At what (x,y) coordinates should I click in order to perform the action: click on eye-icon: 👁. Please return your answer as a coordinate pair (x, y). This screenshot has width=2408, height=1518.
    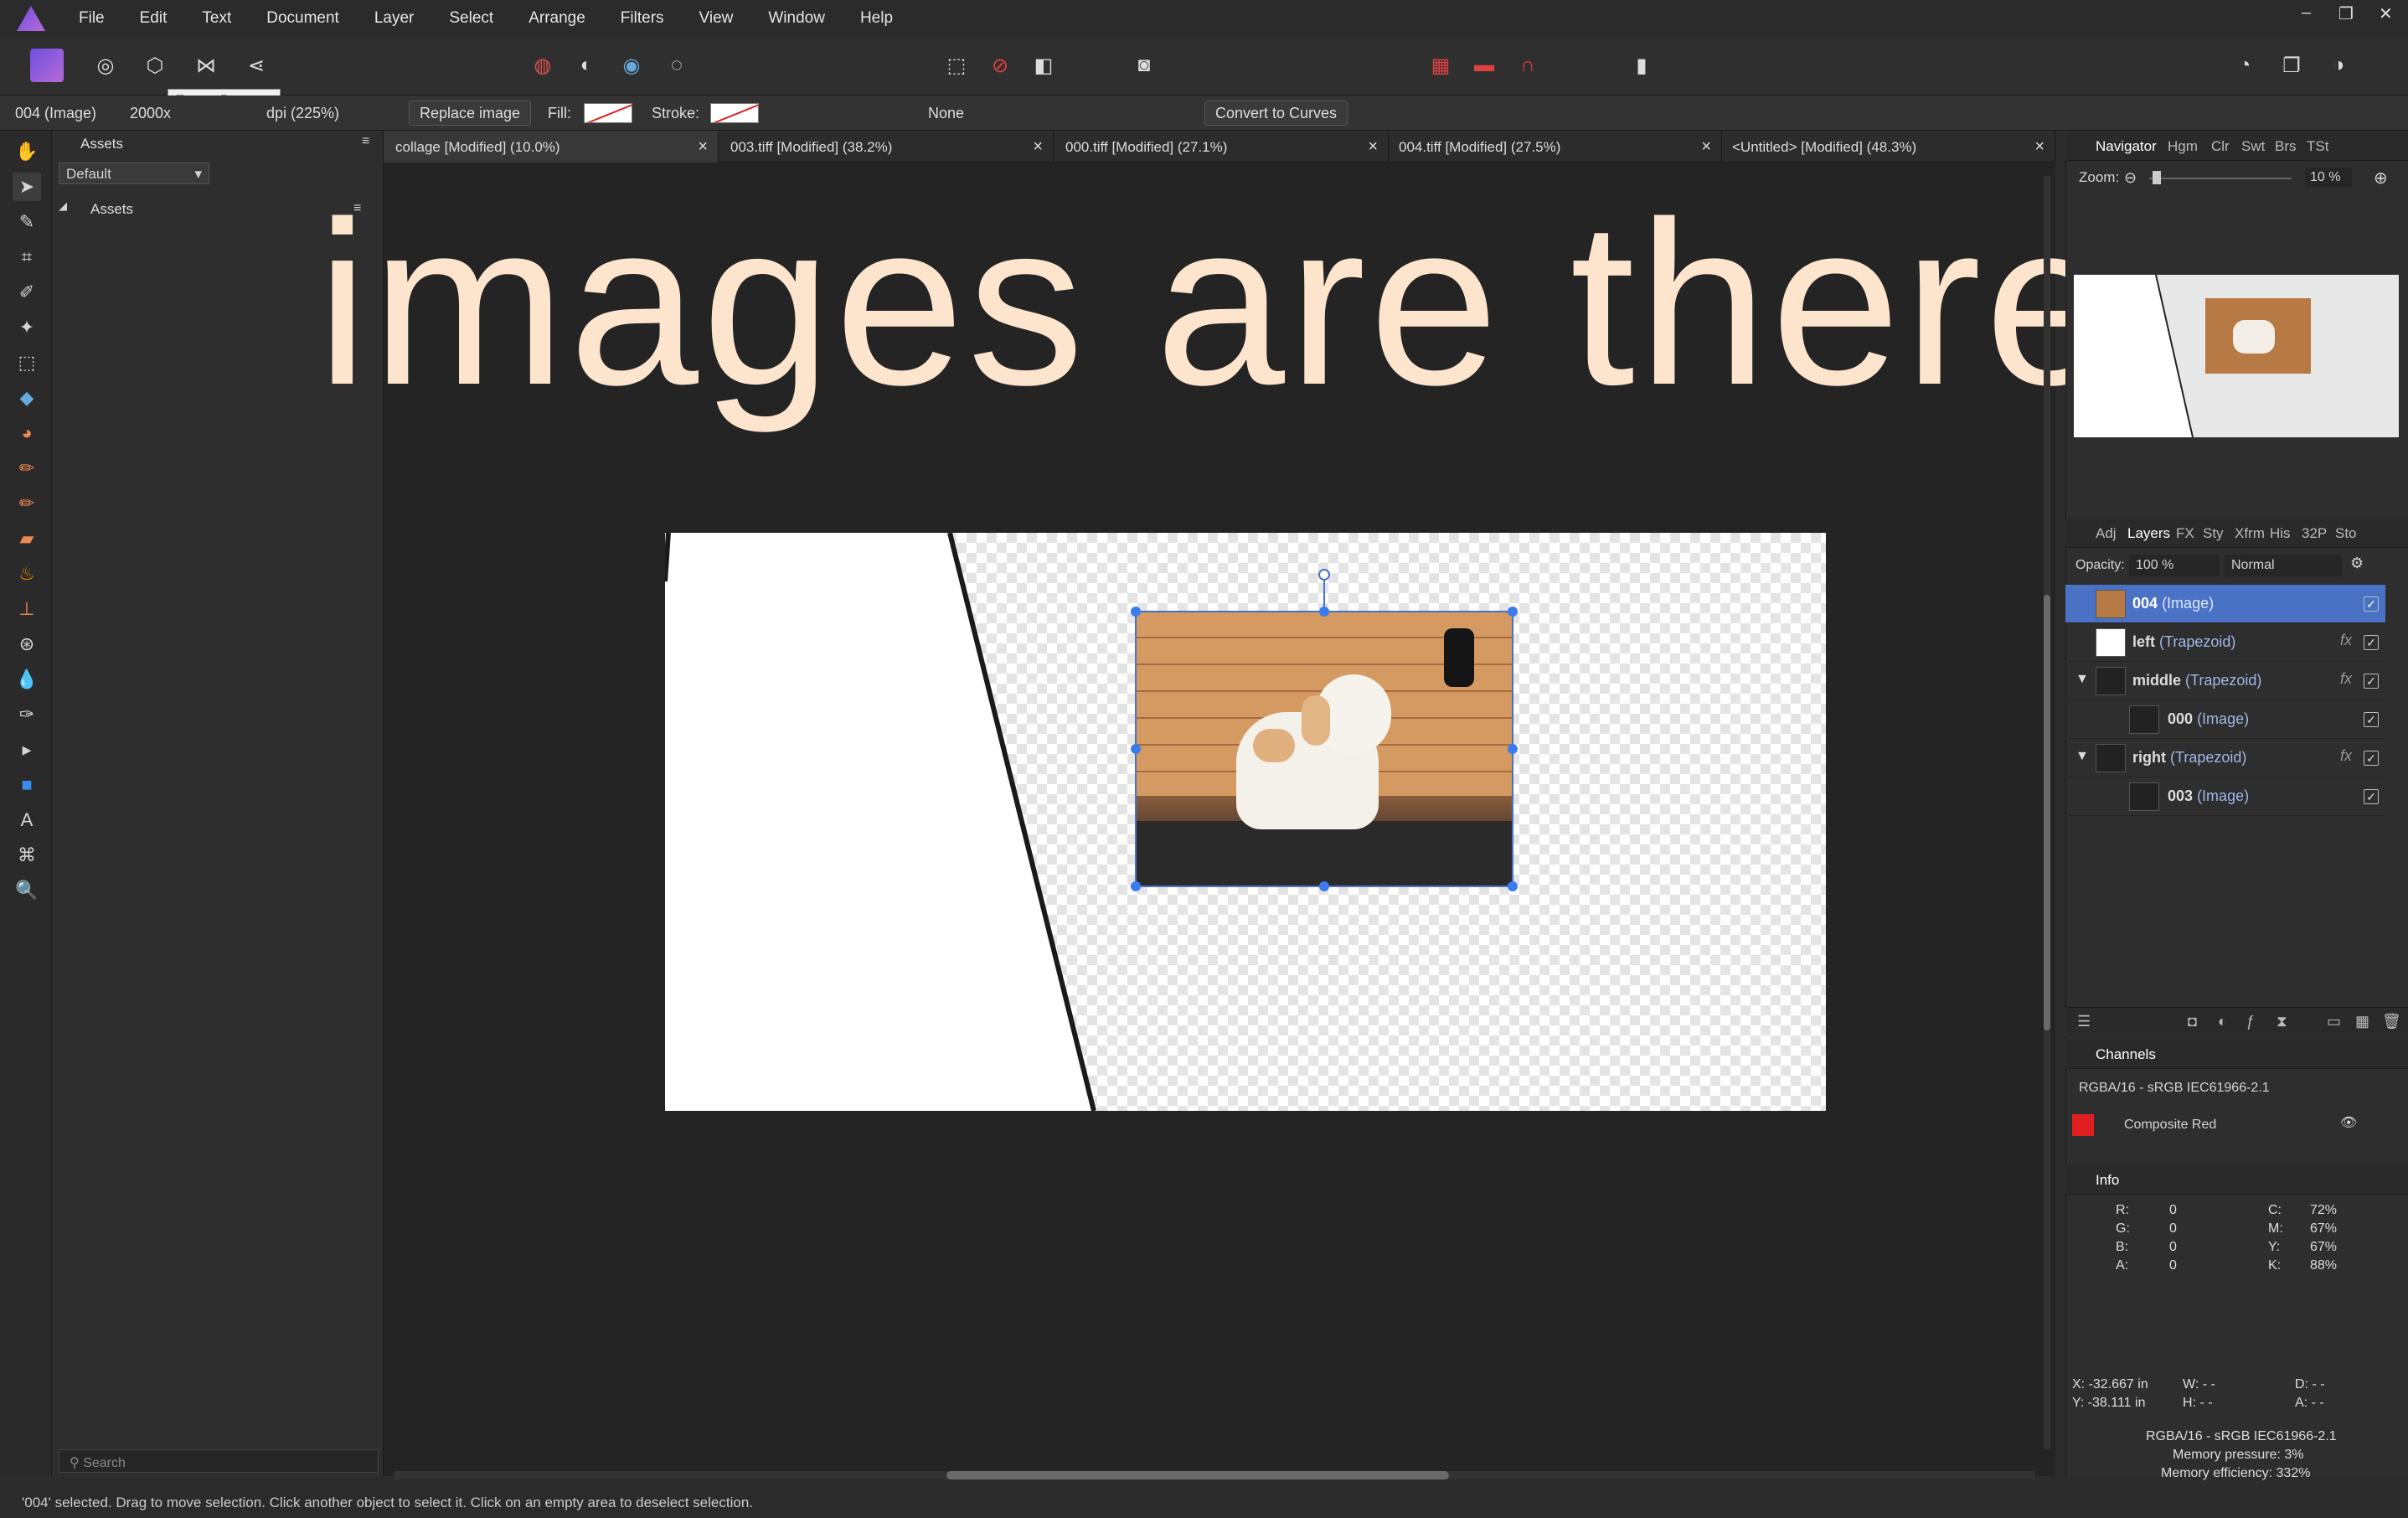
    Looking at the image, I should click on (2348, 1122).